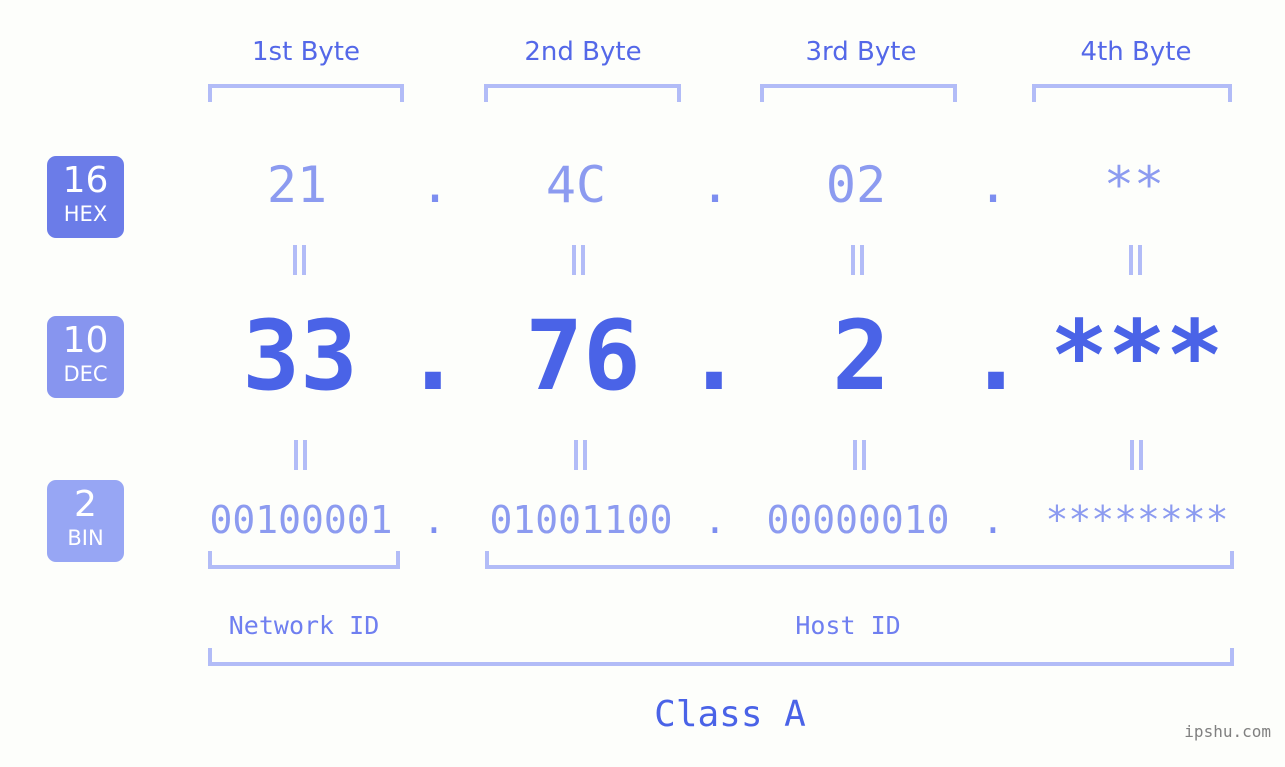 The image size is (1285, 767). I want to click on site-watermark: ipshu.com, so click(1227, 731).